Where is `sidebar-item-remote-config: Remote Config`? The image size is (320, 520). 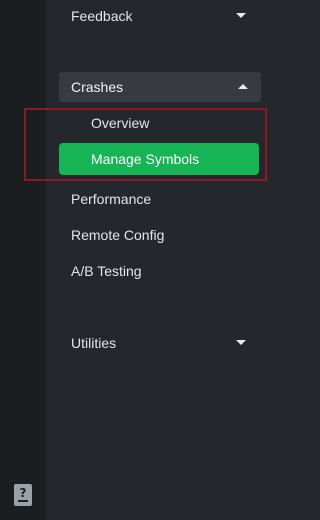
sidebar-item-remote-config: Remote Config is located at coordinates (117, 235).